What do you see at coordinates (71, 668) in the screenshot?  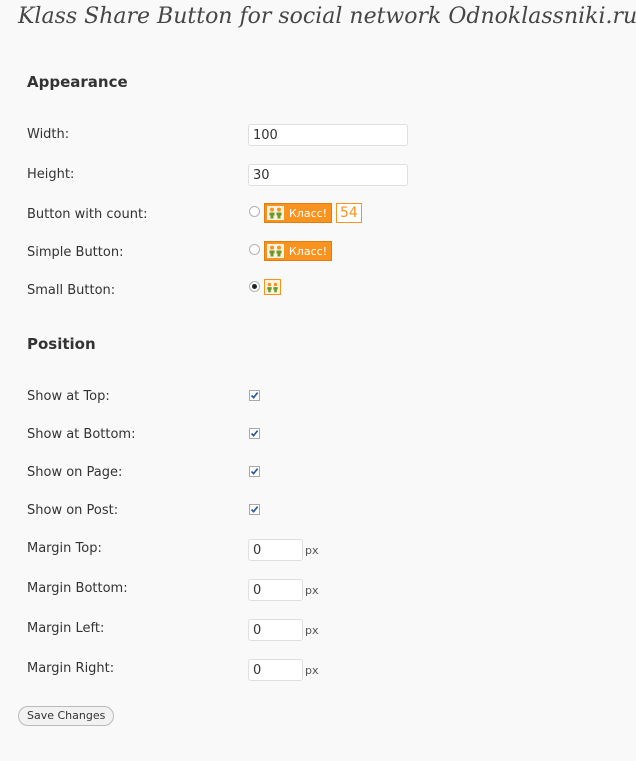 I see `margin-right-label: Margin Right:` at bounding box center [71, 668].